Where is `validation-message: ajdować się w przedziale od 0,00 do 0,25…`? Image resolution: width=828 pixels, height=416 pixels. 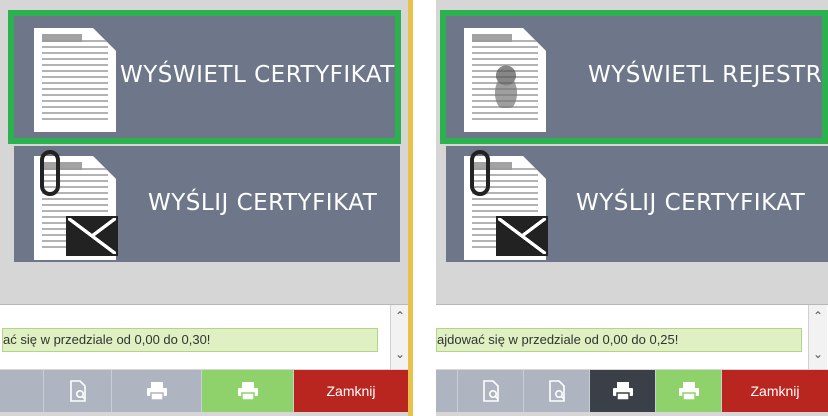 validation-message: ajdować się w przedziale od 0,00 do 0,25… is located at coordinates (619, 340).